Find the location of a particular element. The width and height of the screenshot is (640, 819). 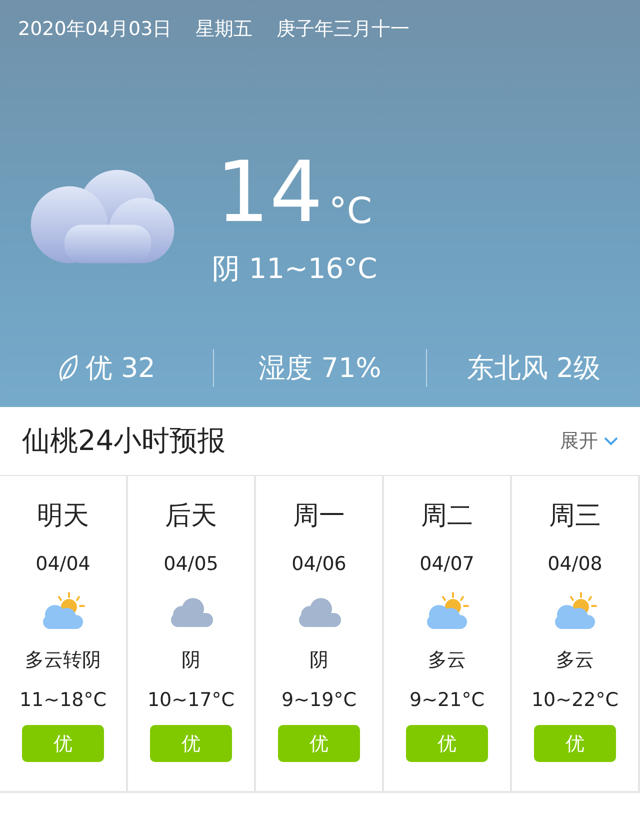

temperature-range: 10~22°C is located at coordinates (575, 700).